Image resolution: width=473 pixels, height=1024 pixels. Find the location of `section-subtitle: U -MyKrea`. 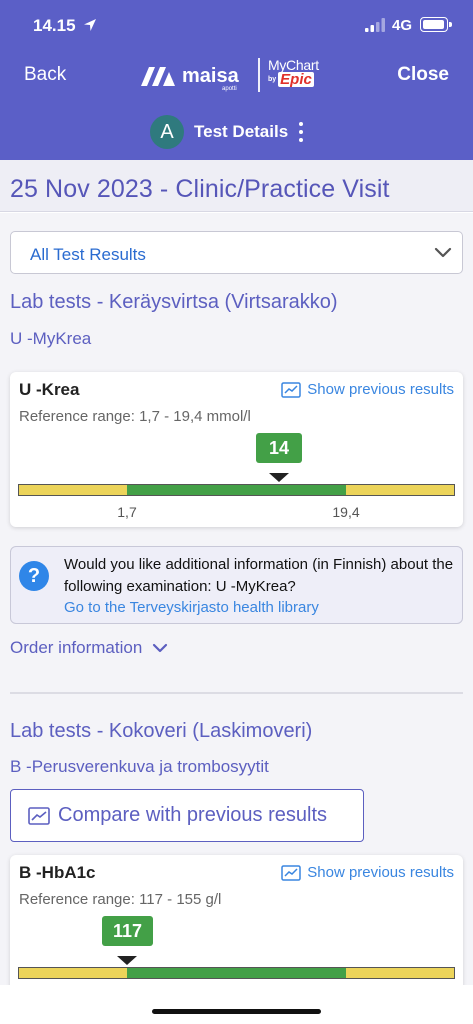

section-subtitle: U -MyKrea is located at coordinates (51, 338).